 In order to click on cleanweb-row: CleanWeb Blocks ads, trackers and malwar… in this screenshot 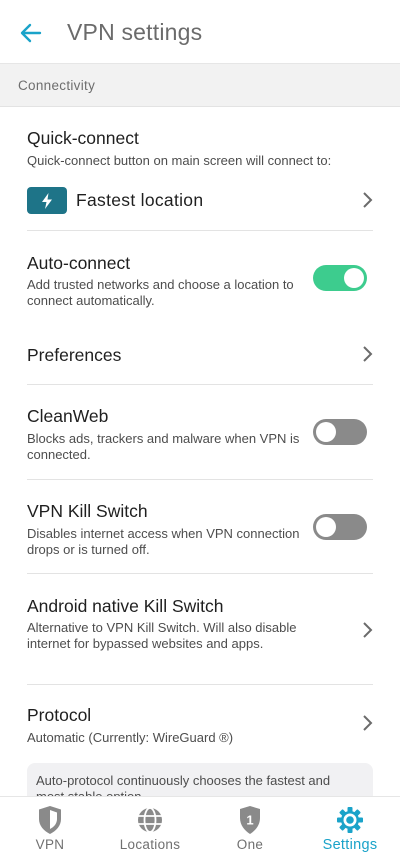, I will do `click(200, 432)`.